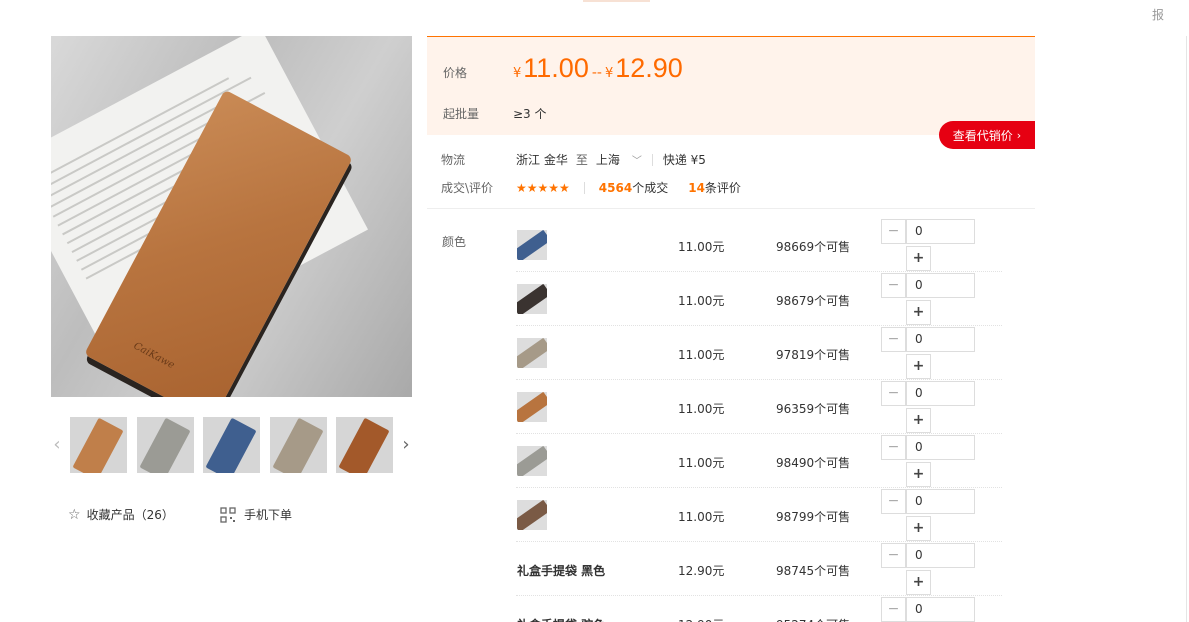 This screenshot has height=622, width=1189. I want to click on sku-stock: 98490个可售, so click(813, 463).